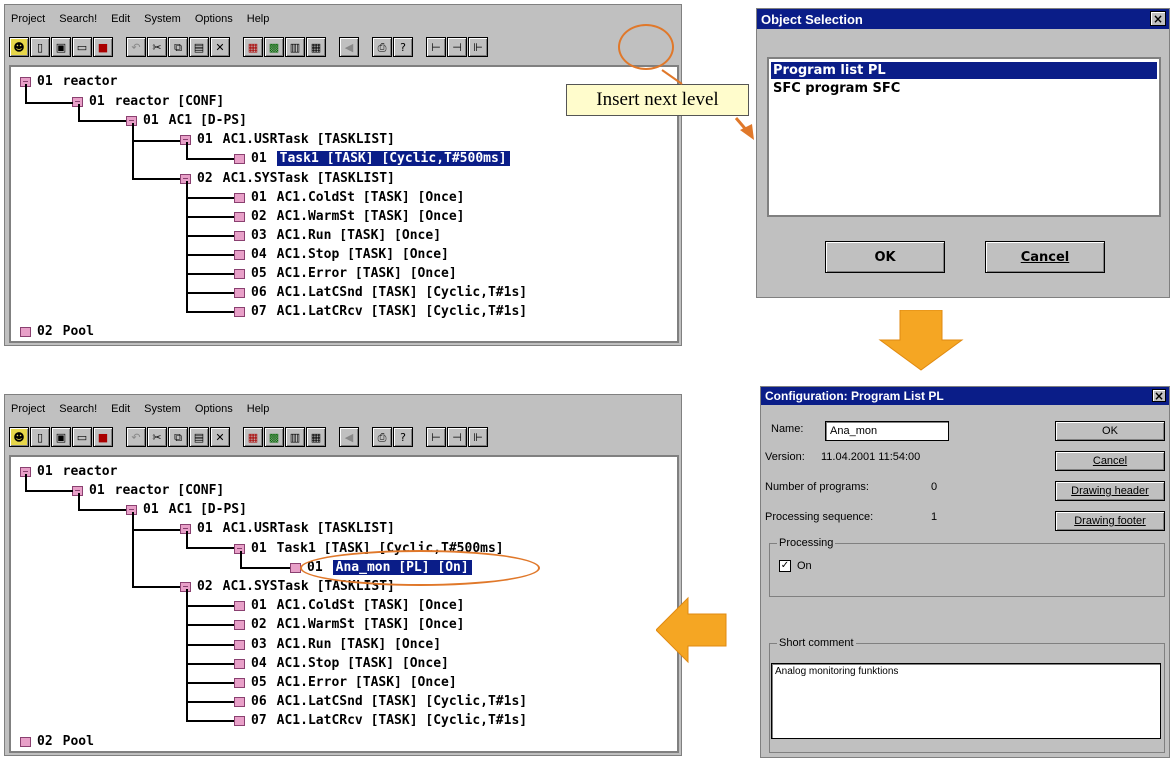  I want to click on tree-node: 01 AC1.USRTask [TASKLIST], so click(287, 528).